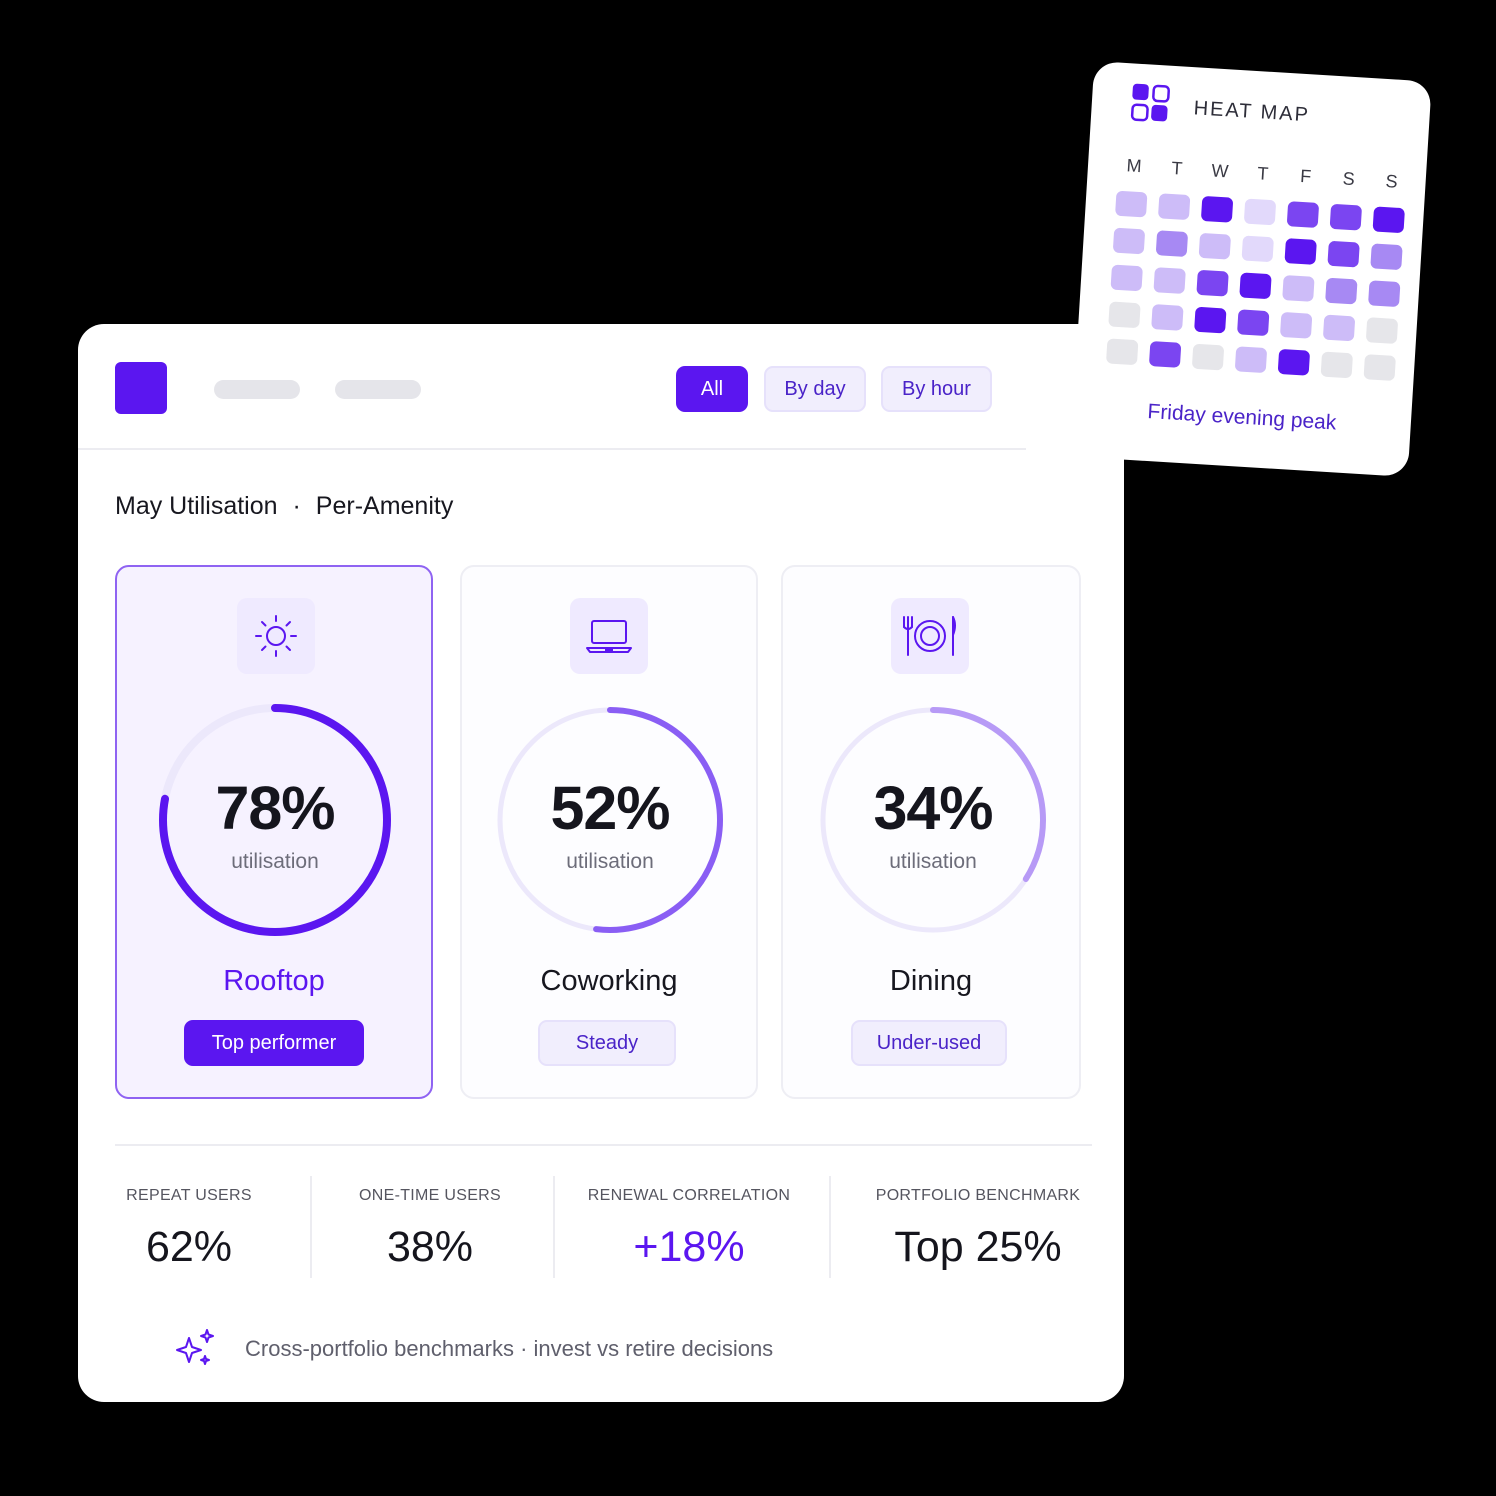 The height and width of the screenshot is (1496, 1496). Describe the element at coordinates (1220, 171) in the screenshot. I see `heat-map-day-label: W` at that location.